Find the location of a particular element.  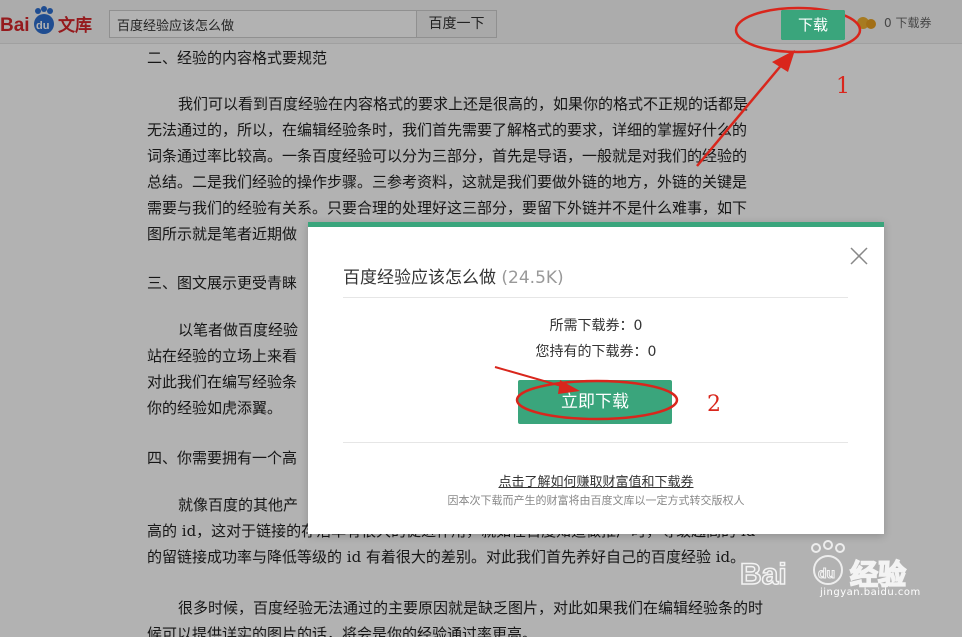

owned-coupons: 您持有的下载券：0 is located at coordinates (596, 352).